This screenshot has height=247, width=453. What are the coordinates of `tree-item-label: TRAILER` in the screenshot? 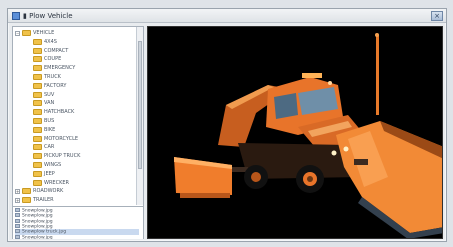 It's located at (43, 200).